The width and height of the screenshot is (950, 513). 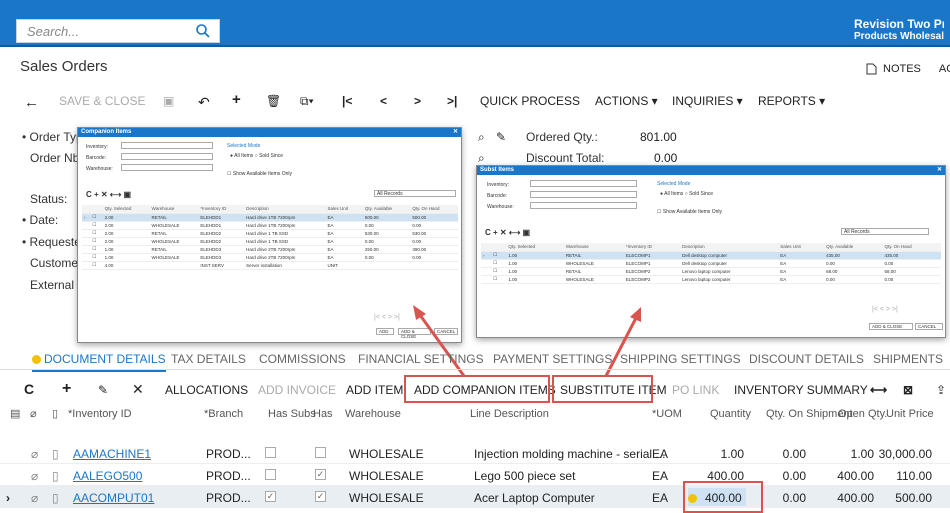 I want to click on warning-icon, so click(x=36, y=359).